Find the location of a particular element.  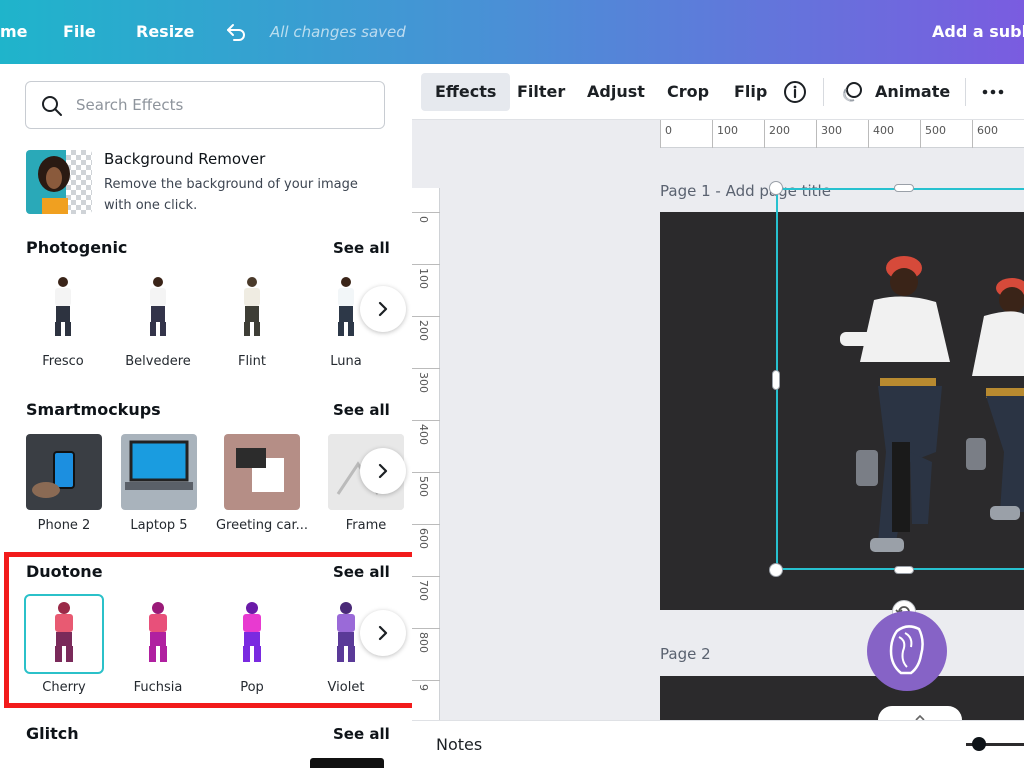

mockup-label: Frame is located at coordinates (366, 525).